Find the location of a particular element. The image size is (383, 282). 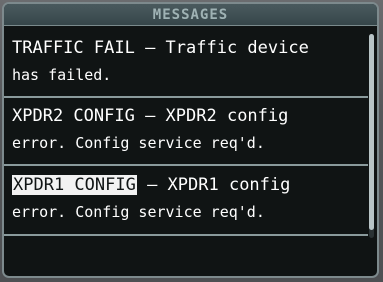

selected-message-code: XPDR1 CONFIG is located at coordinates (74, 185).